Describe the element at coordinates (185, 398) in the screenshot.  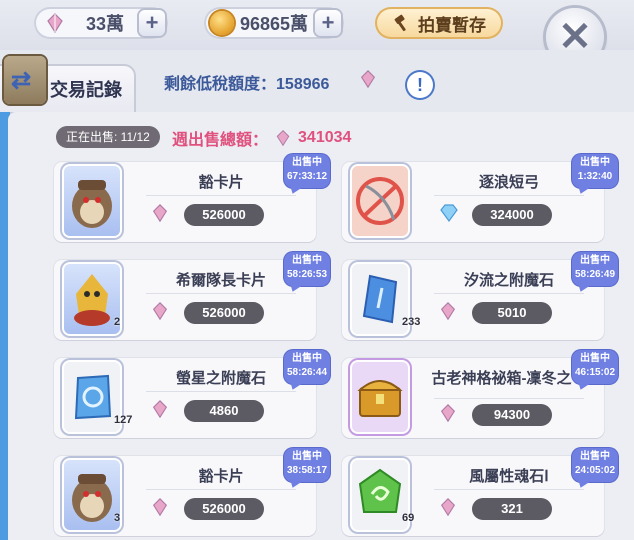
I see `listing-card: 127 螢星之附魔石 4860` at that location.